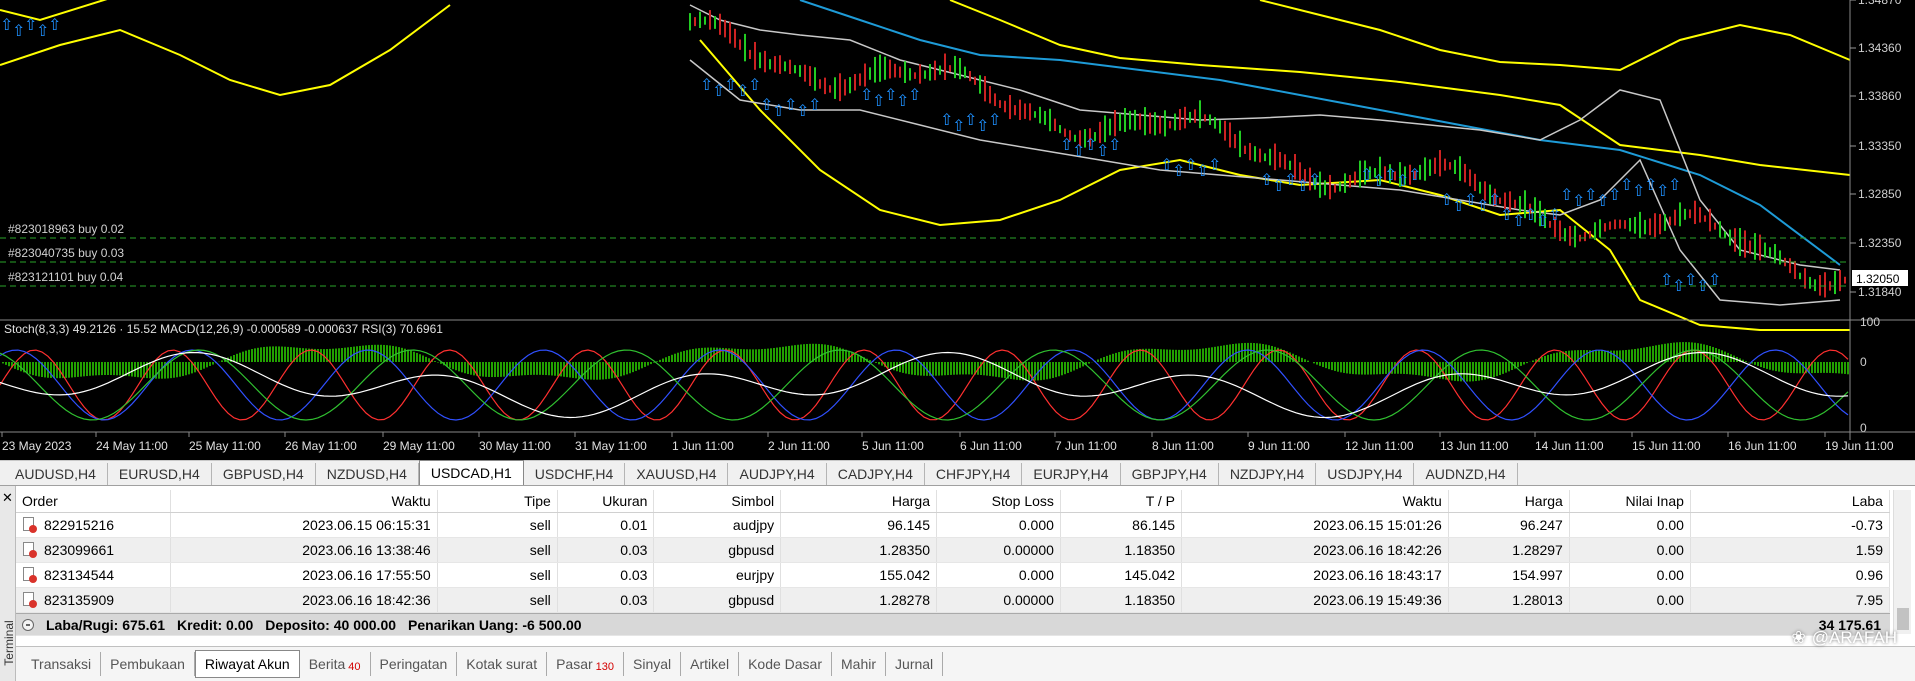 The image size is (1915, 681). Describe the element at coordinates (225, 446) in the screenshot. I see `time-label: 25 May 11:00` at that location.